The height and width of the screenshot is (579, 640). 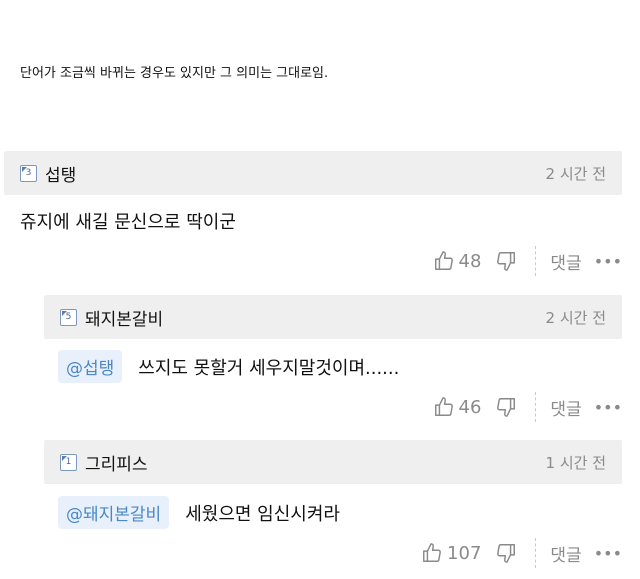 What do you see at coordinates (68, 317) in the screenshot?
I see `level-badge: 5` at bounding box center [68, 317].